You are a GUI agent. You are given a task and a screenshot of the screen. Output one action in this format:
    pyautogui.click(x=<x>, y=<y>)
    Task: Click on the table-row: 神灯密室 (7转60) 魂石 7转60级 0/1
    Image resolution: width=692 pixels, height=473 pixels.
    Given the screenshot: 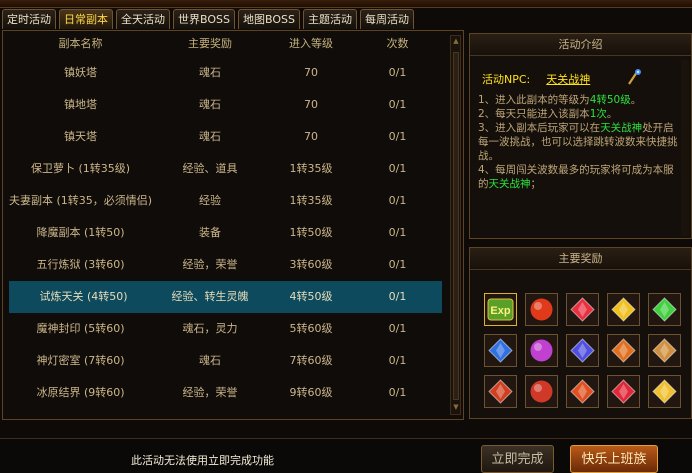 What is the action you would take?
    pyautogui.click(x=226, y=361)
    